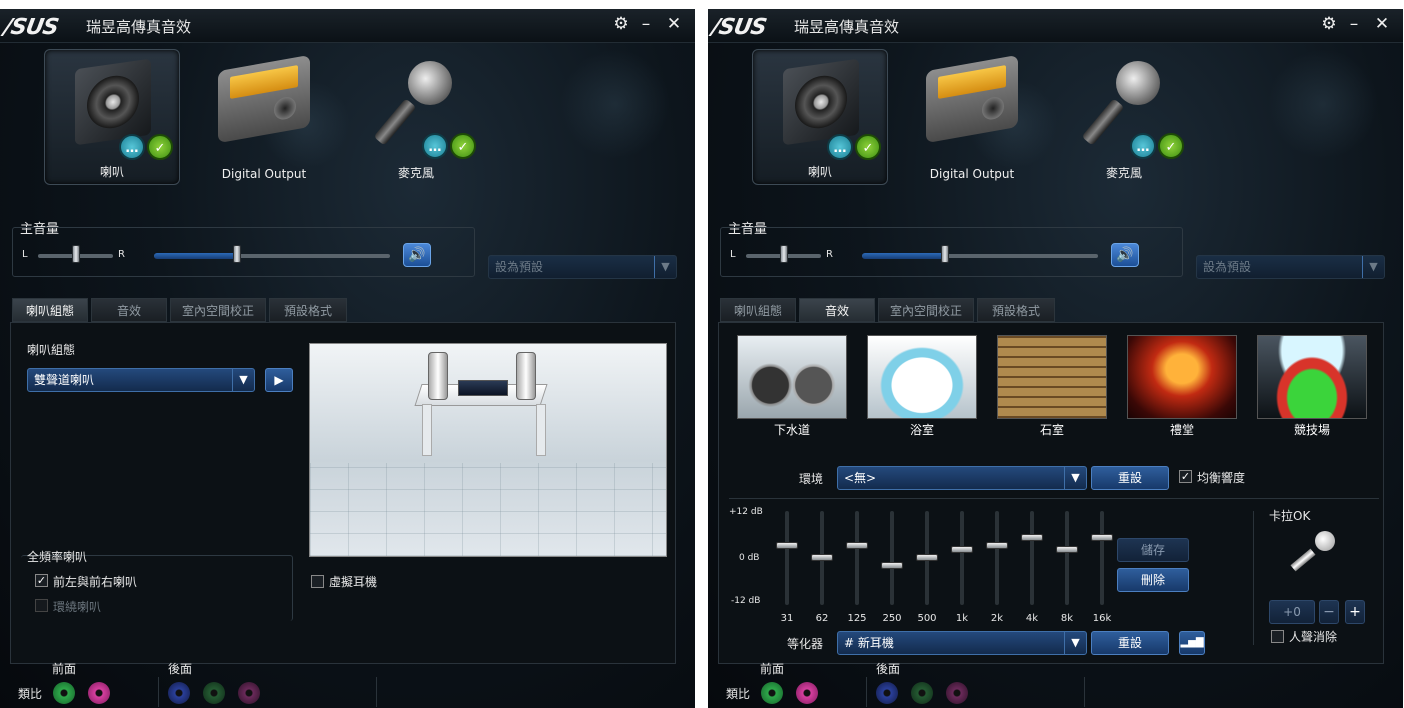 The image size is (1404, 708). What do you see at coordinates (279, 380) in the screenshot?
I see `play-test-button: ▶` at bounding box center [279, 380].